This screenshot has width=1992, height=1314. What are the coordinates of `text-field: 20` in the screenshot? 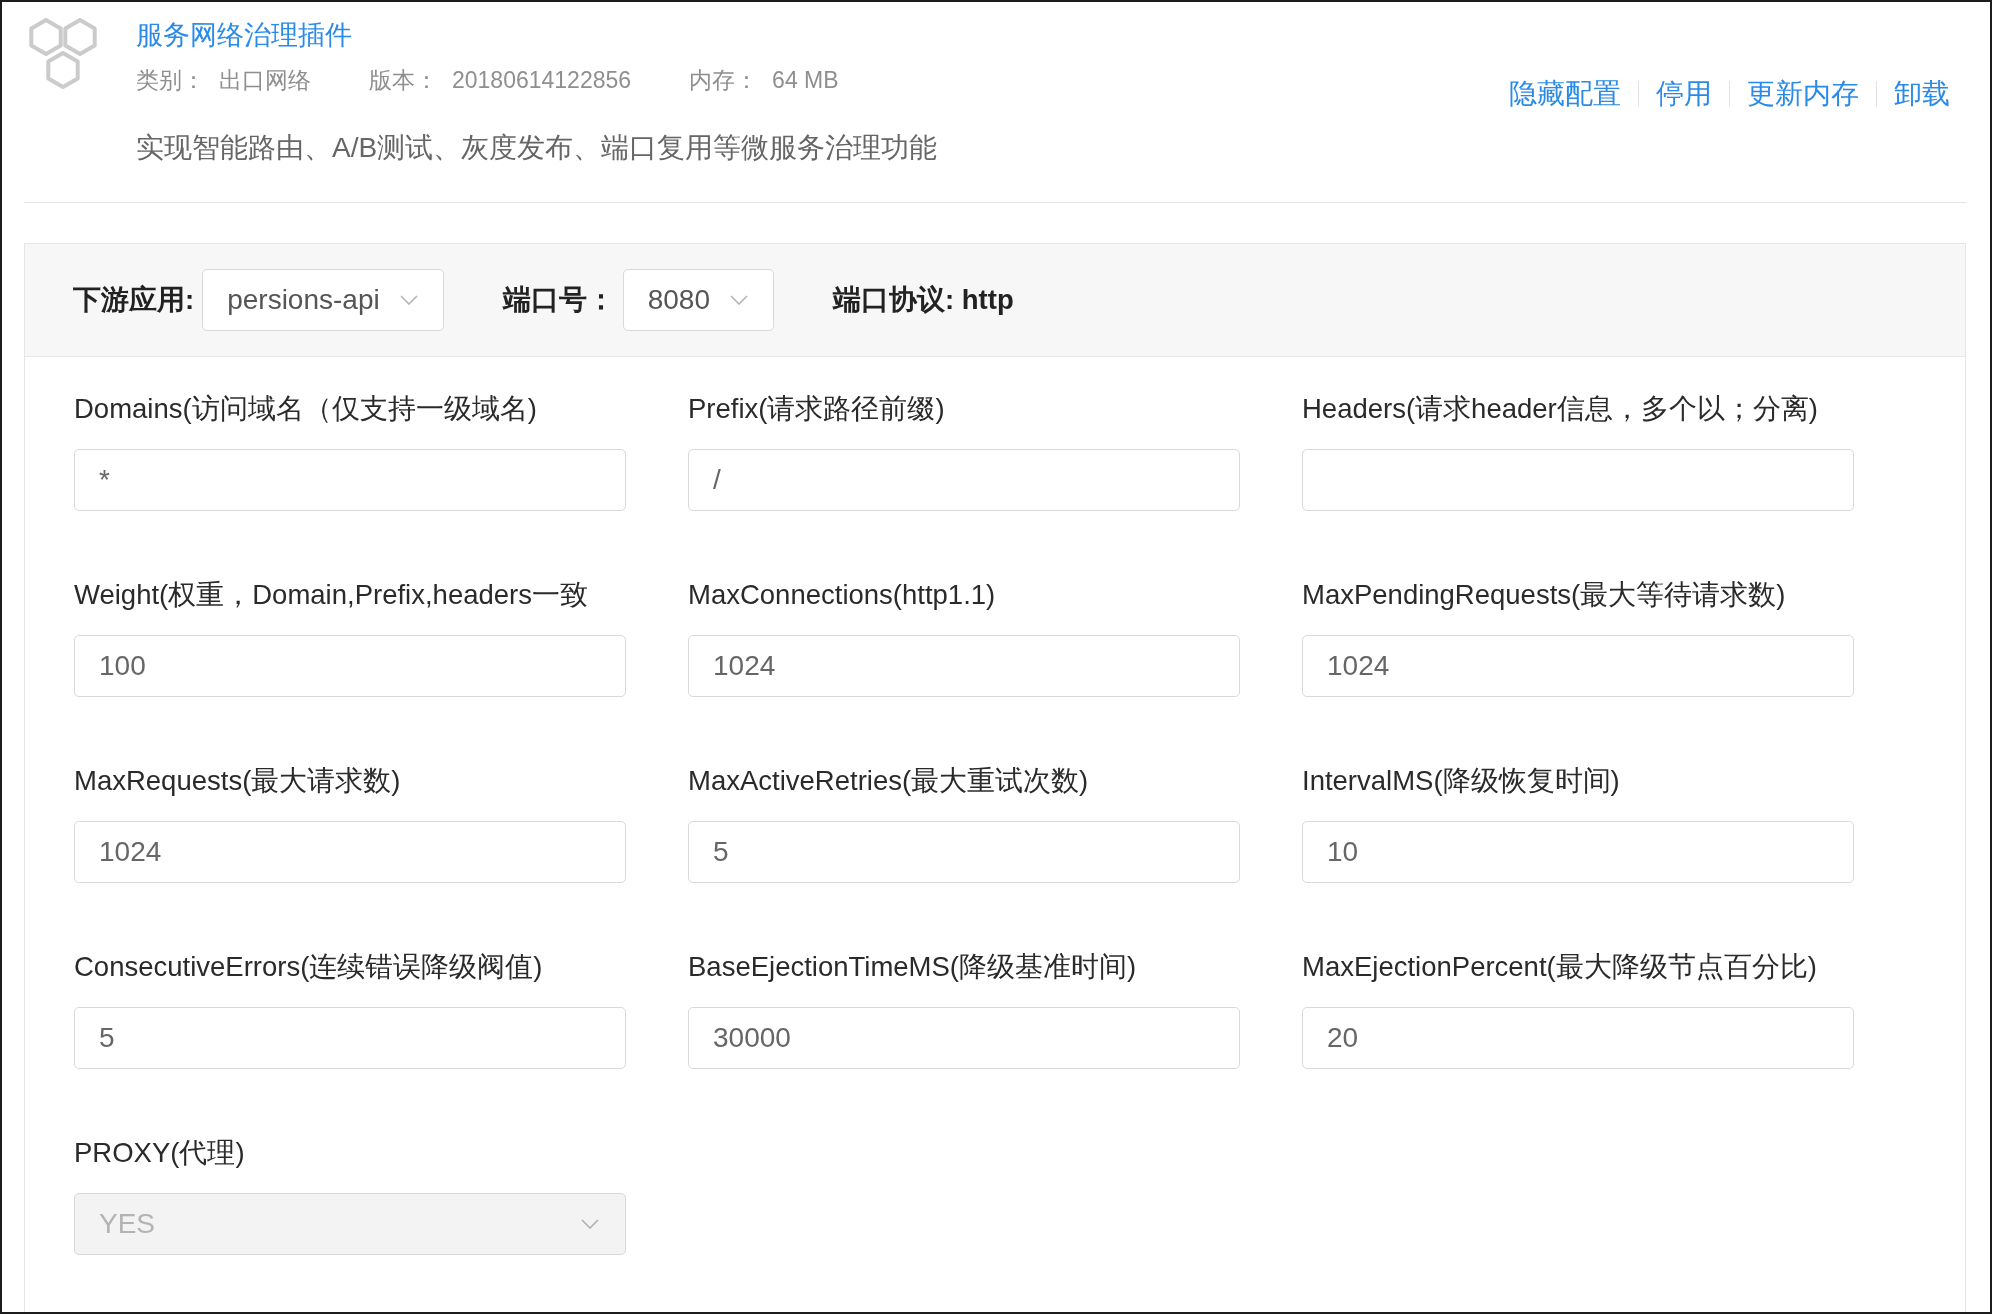 It's located at (1578, 1038).